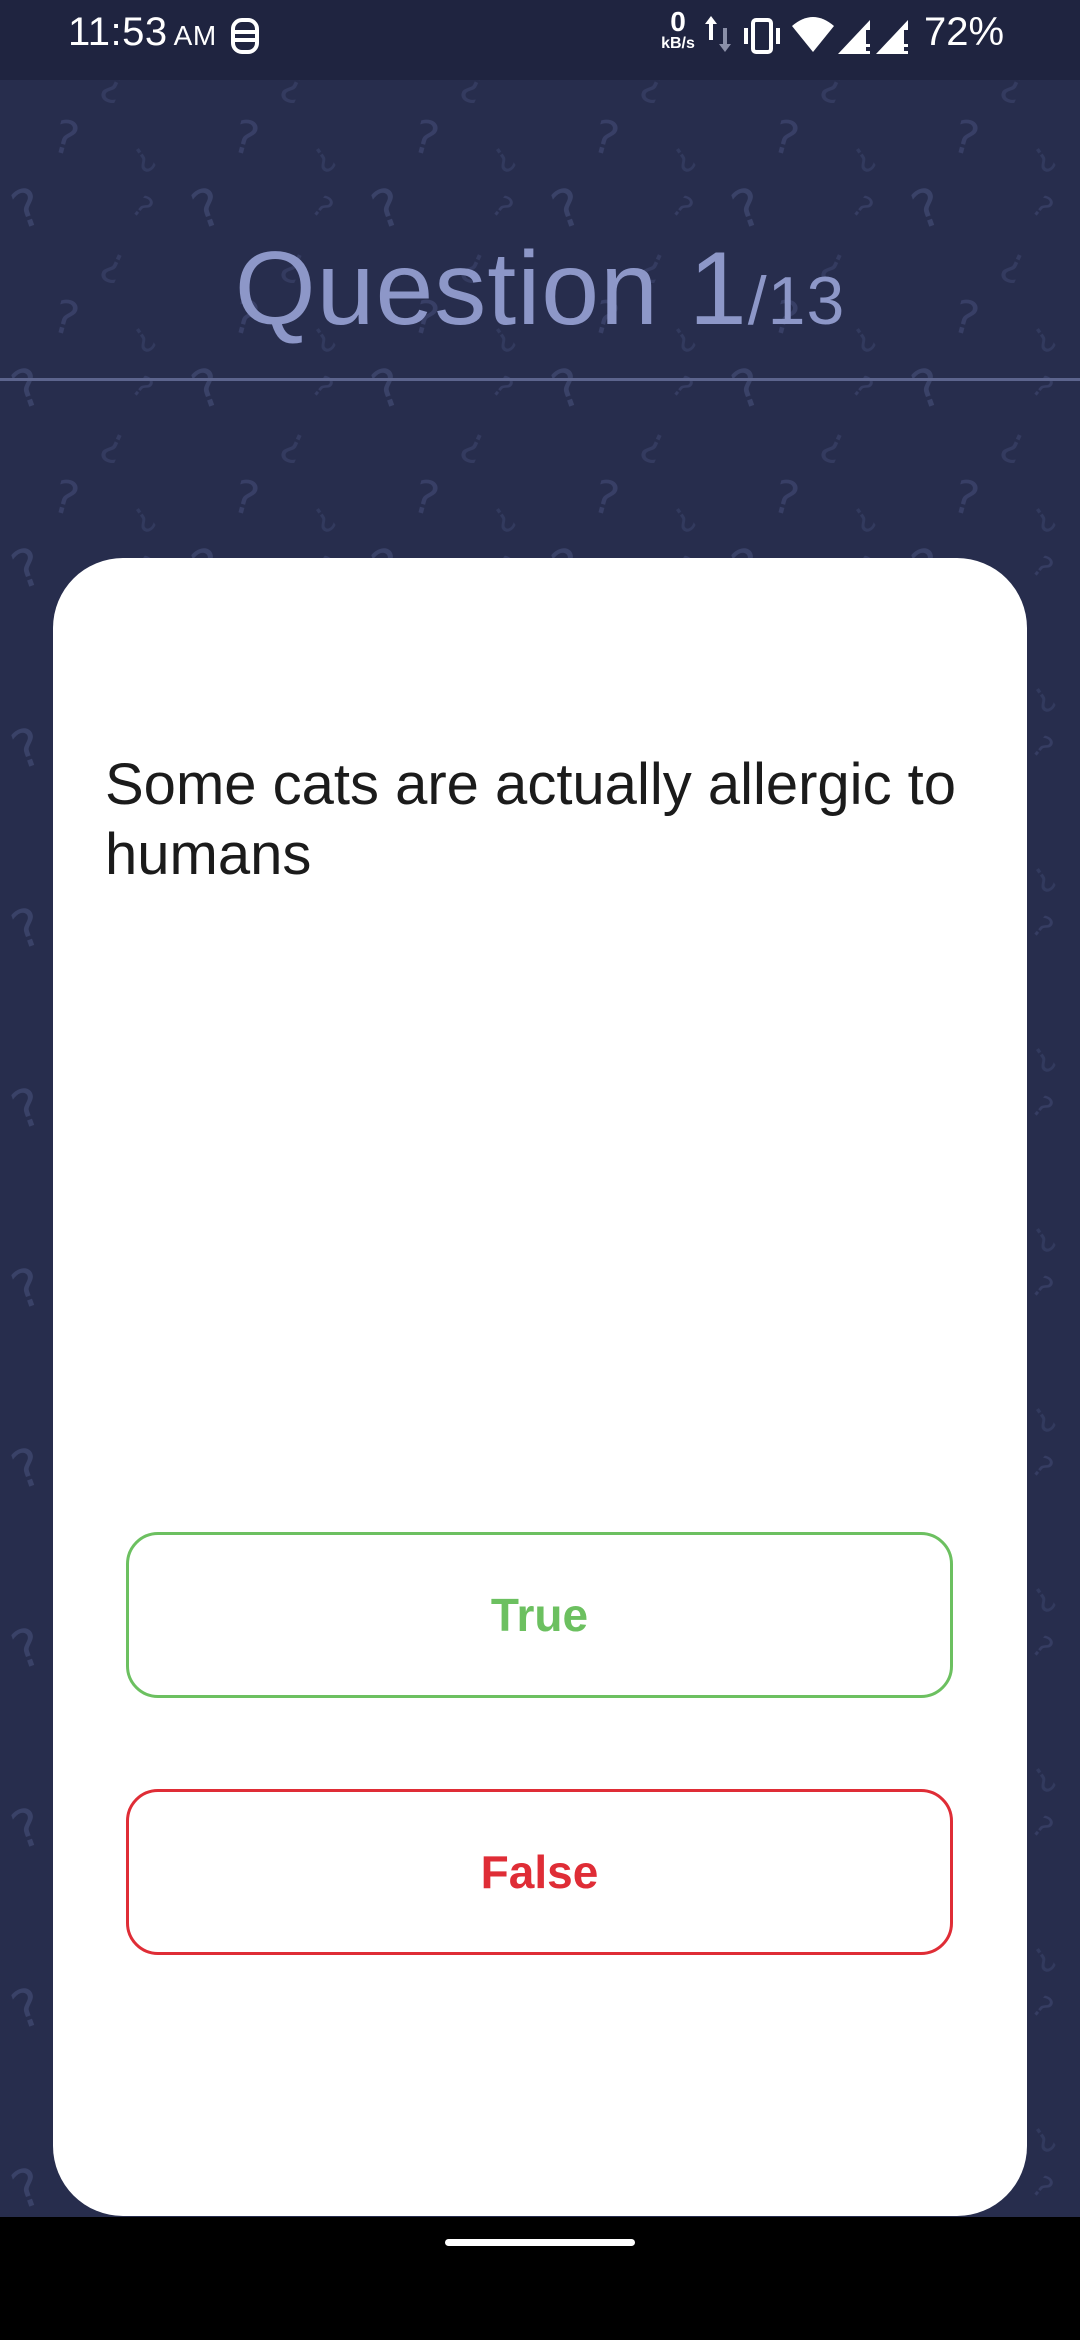 This screenshot has height=2340, width=1080. I want to click on question-number: Question 1, so click(491, 289).